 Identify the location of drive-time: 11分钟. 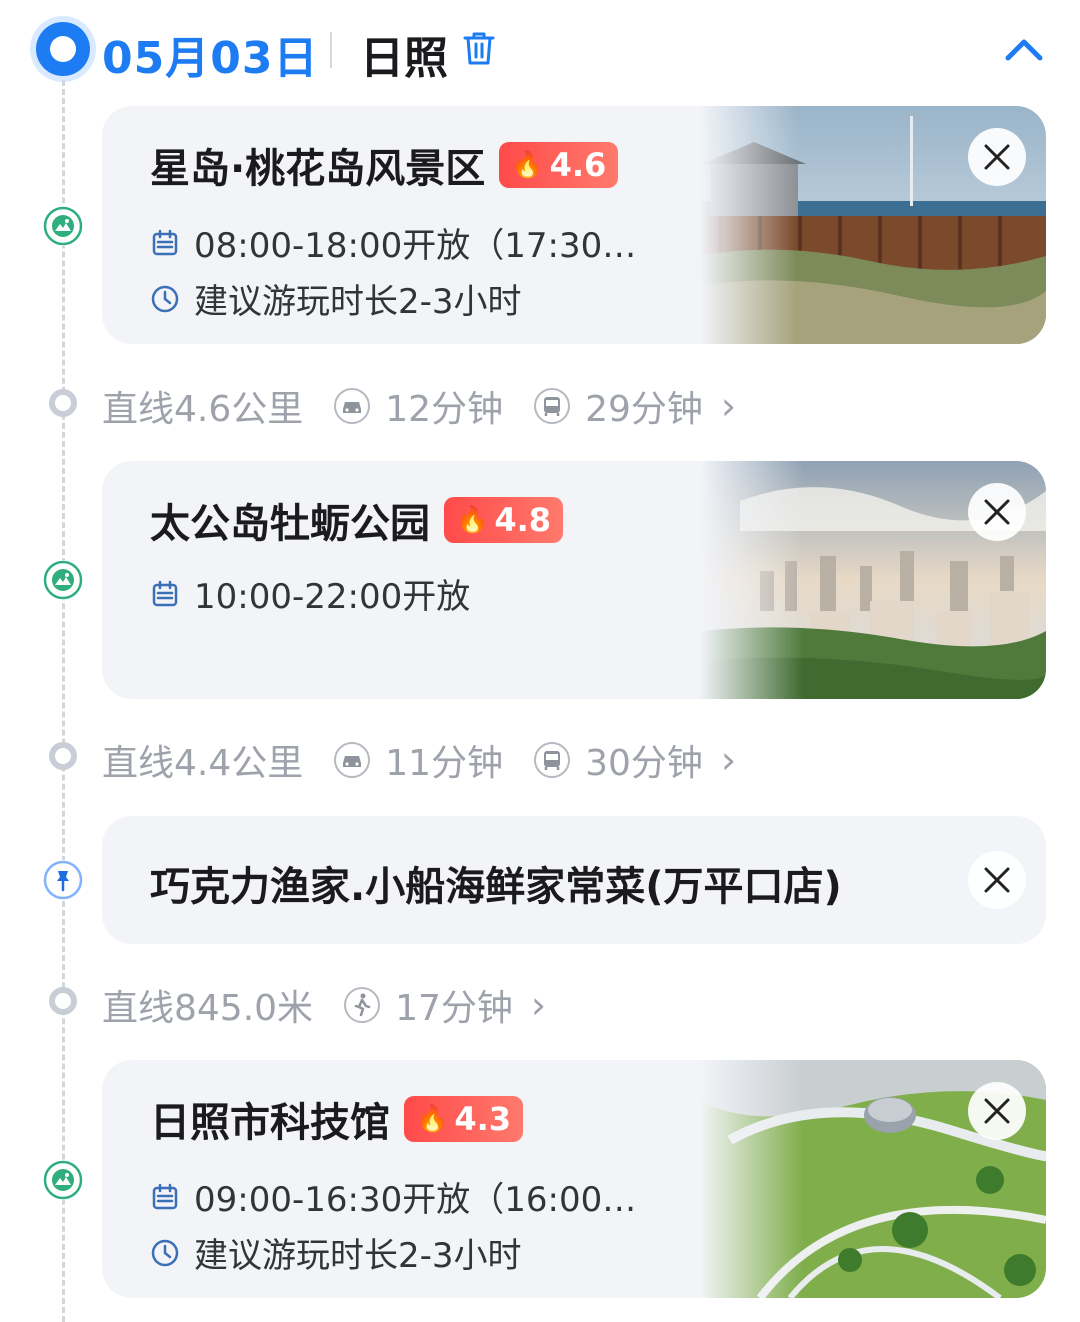
(444, 763).